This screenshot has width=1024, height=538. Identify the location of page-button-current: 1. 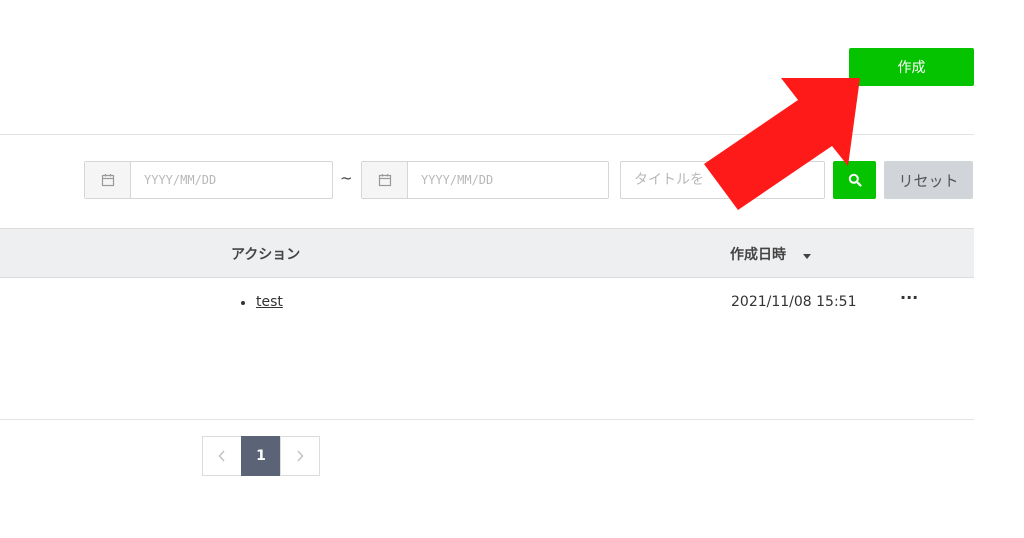
(261, 456).